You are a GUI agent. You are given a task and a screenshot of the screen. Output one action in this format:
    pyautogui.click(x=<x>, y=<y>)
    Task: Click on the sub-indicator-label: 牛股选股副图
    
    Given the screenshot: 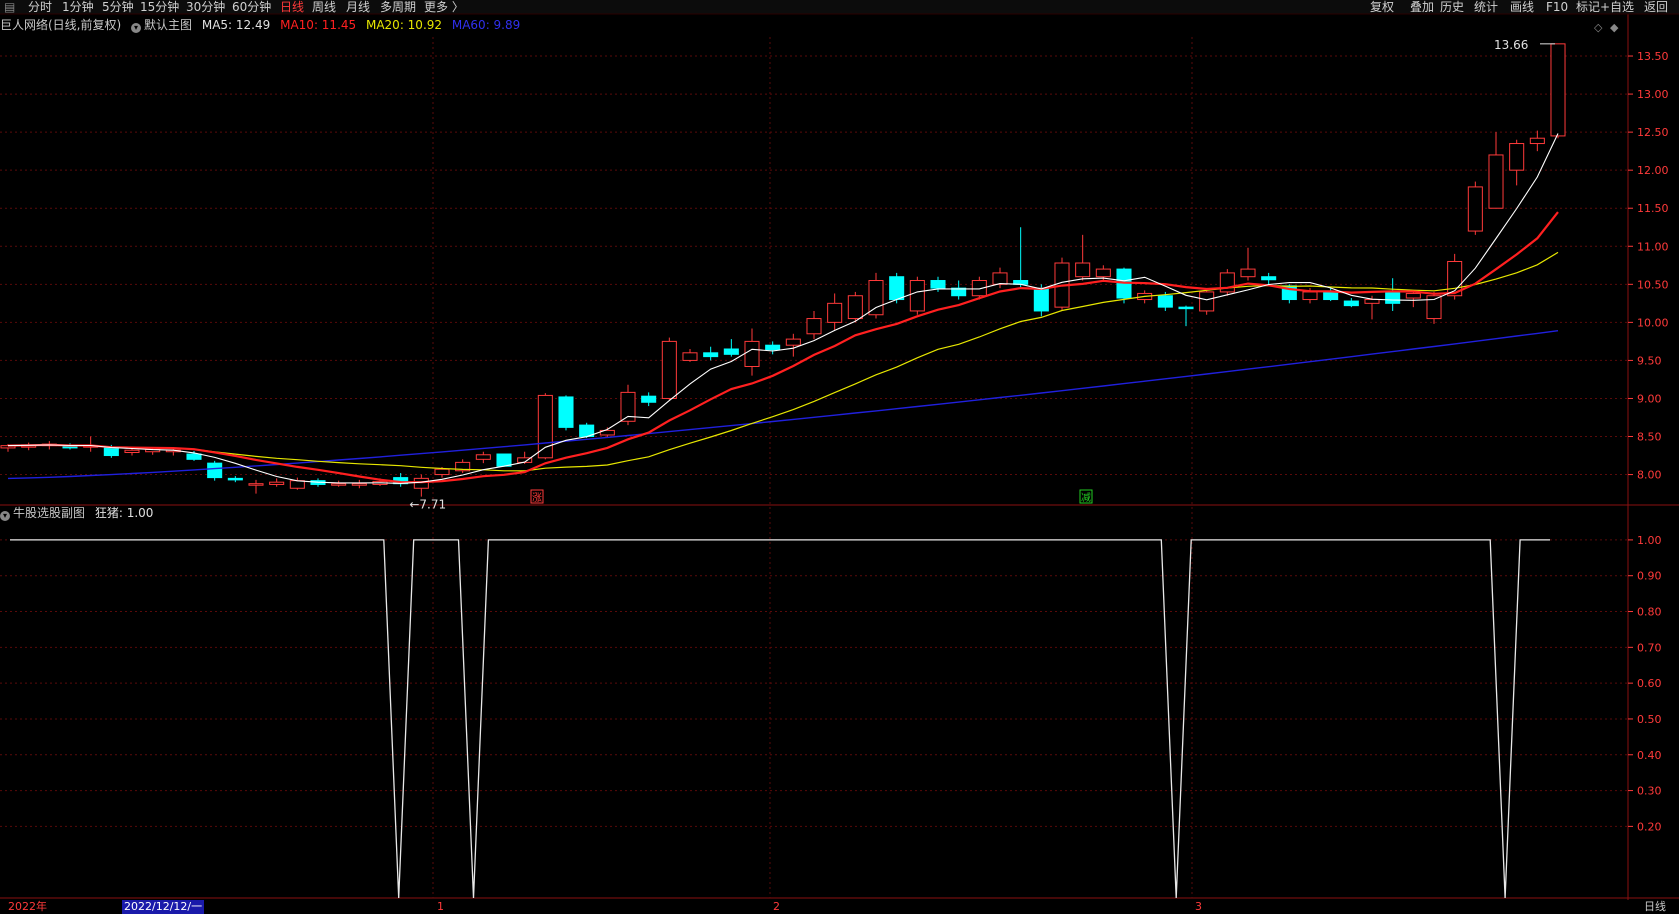 What is the action you would take?
    pyautogui.click(x=49, y=513)
    